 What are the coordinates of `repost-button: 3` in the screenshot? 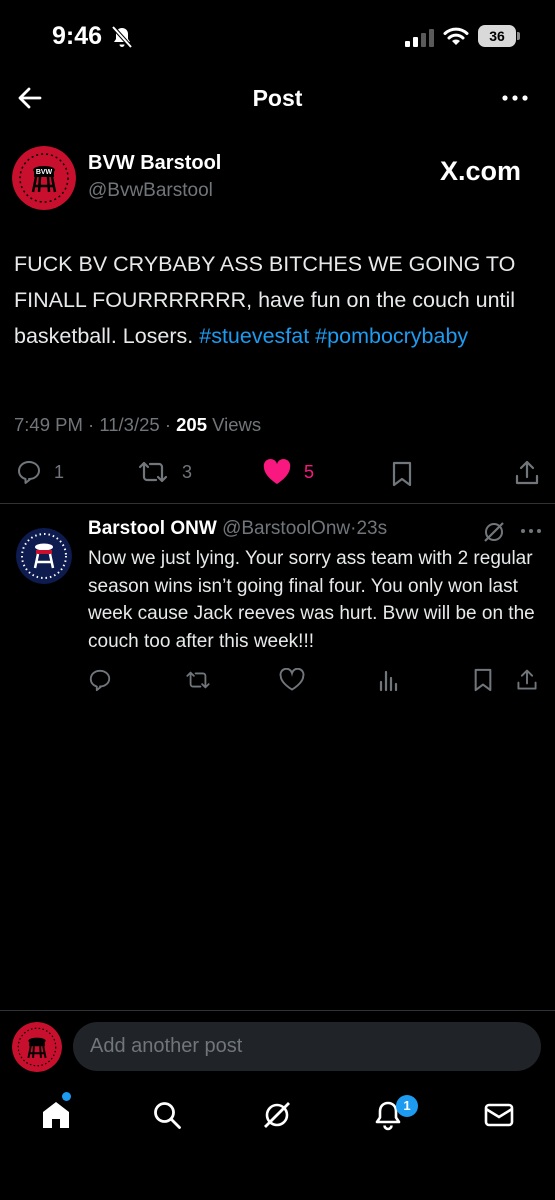 It's located at (164, 472).